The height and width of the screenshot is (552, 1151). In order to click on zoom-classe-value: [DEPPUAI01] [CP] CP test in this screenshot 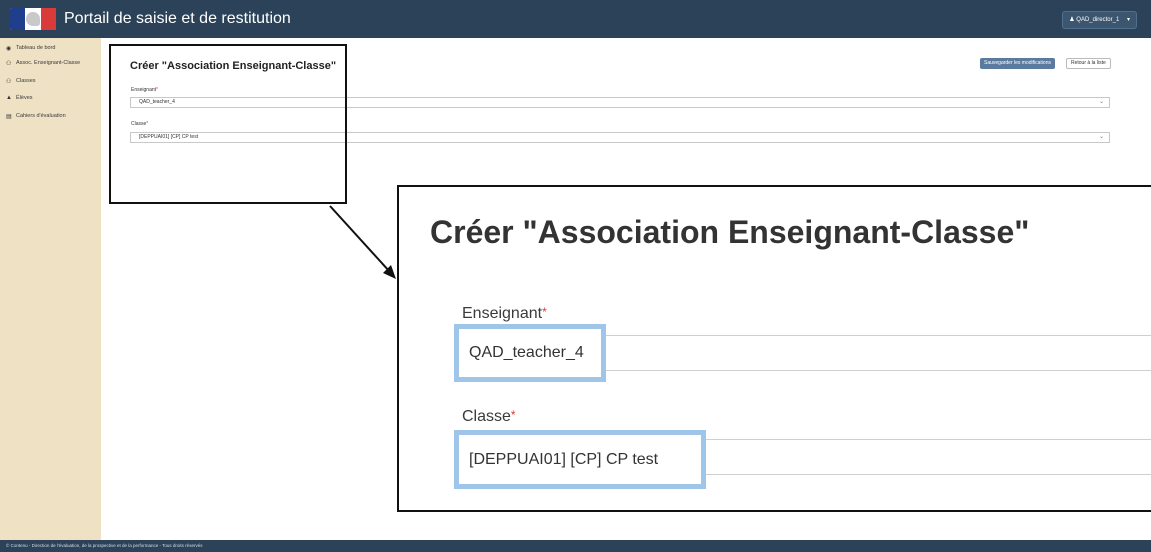, I will do `click(564, 459)`.